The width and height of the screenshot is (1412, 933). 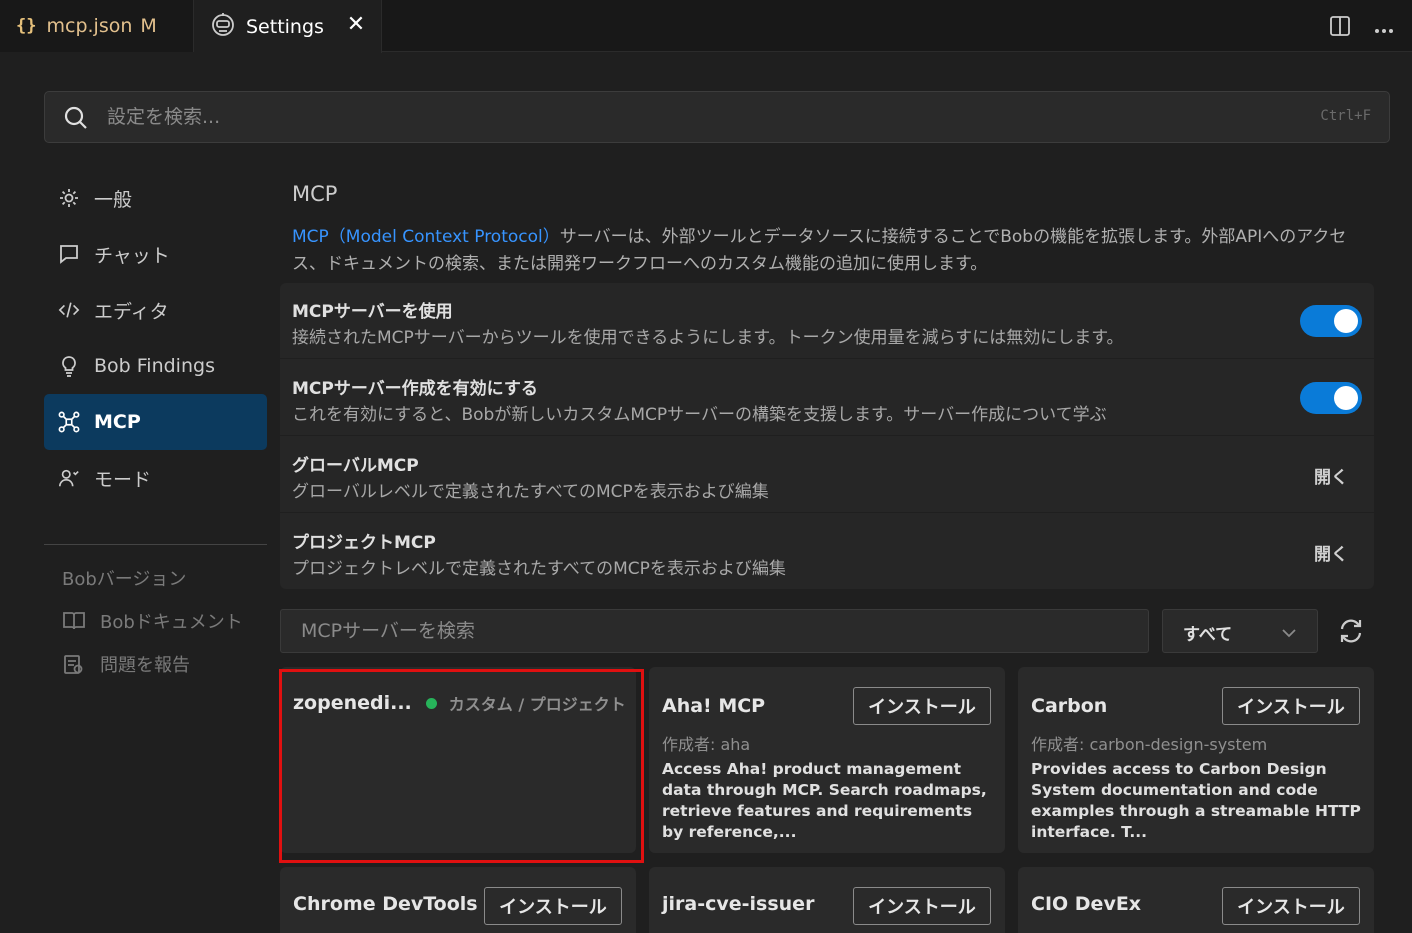 What do you see at coordinates (315, 194) in the screenshot?
I see `page-title: MCP` at bounding box center [315, 194].